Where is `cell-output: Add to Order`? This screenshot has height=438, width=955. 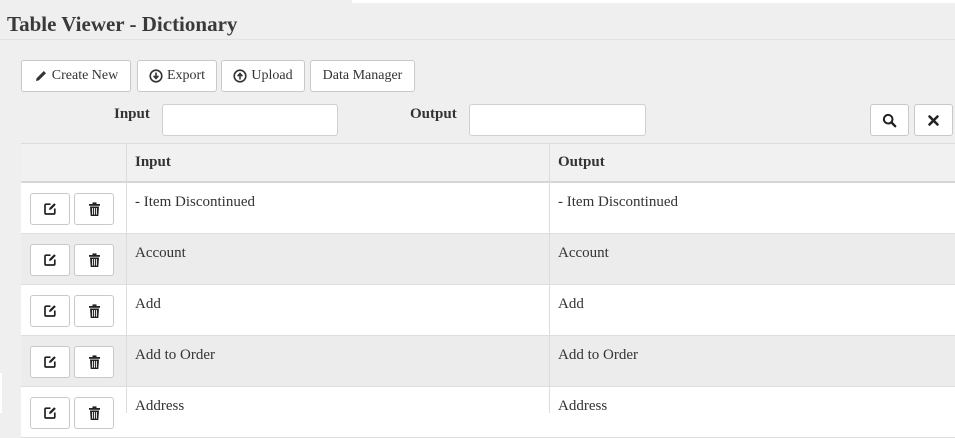
cell-output: Add to Order is located at coordinates (598, 355).